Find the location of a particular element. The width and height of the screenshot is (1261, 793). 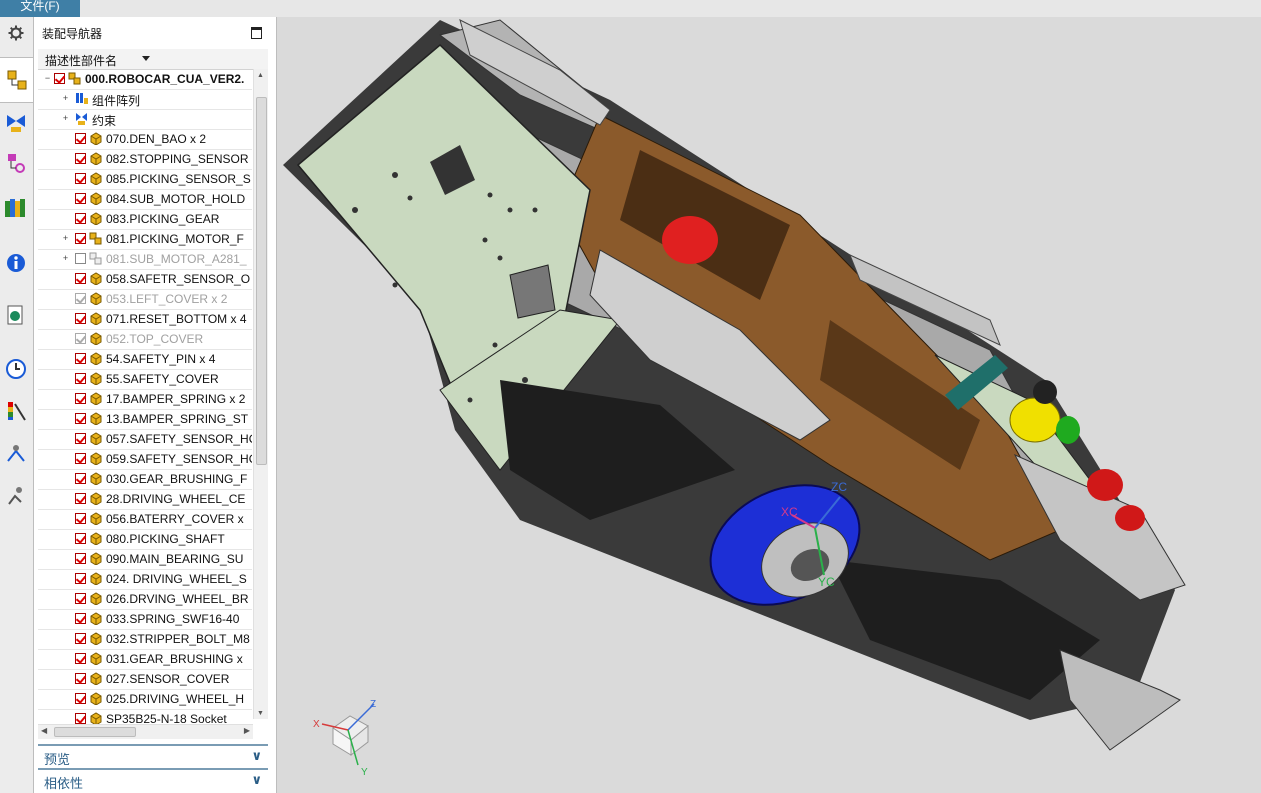

tree-row: 056.BATERRY_COVER x is located at coordinates (145, 519).